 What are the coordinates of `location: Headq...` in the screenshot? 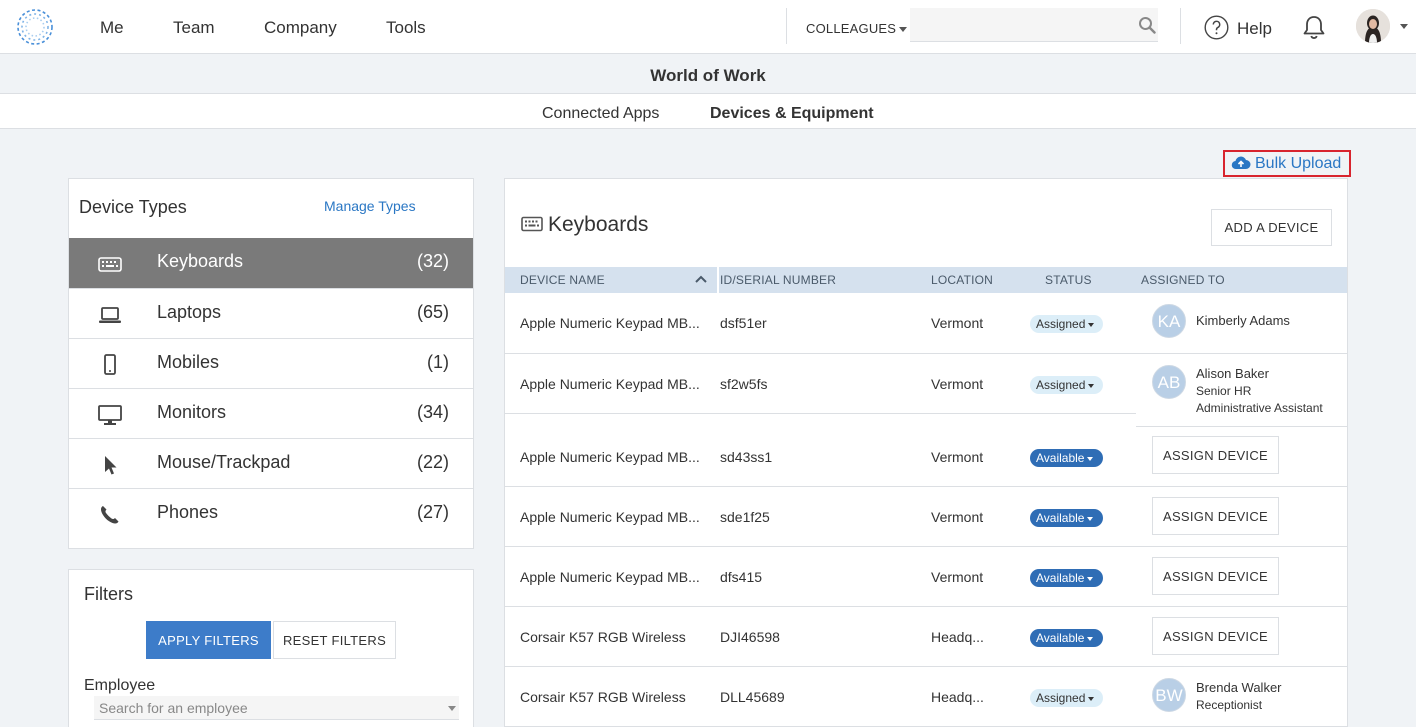 It's located at (957, 697).